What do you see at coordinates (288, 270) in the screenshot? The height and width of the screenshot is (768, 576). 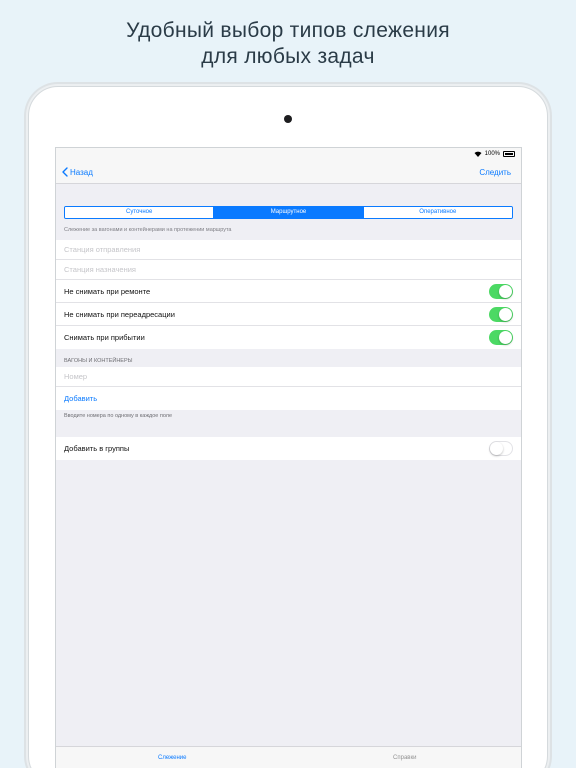 I see `destination-station-field: Станция назначения` at bounding box center [288, 270].